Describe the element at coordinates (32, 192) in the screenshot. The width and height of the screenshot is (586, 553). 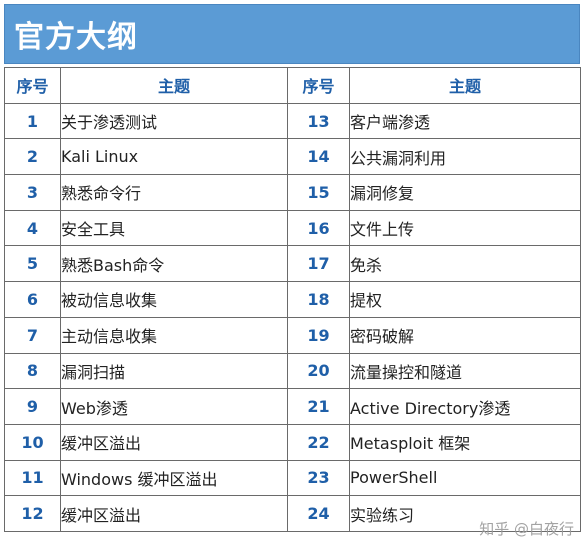
I see `row-num-left: 3` at that location.